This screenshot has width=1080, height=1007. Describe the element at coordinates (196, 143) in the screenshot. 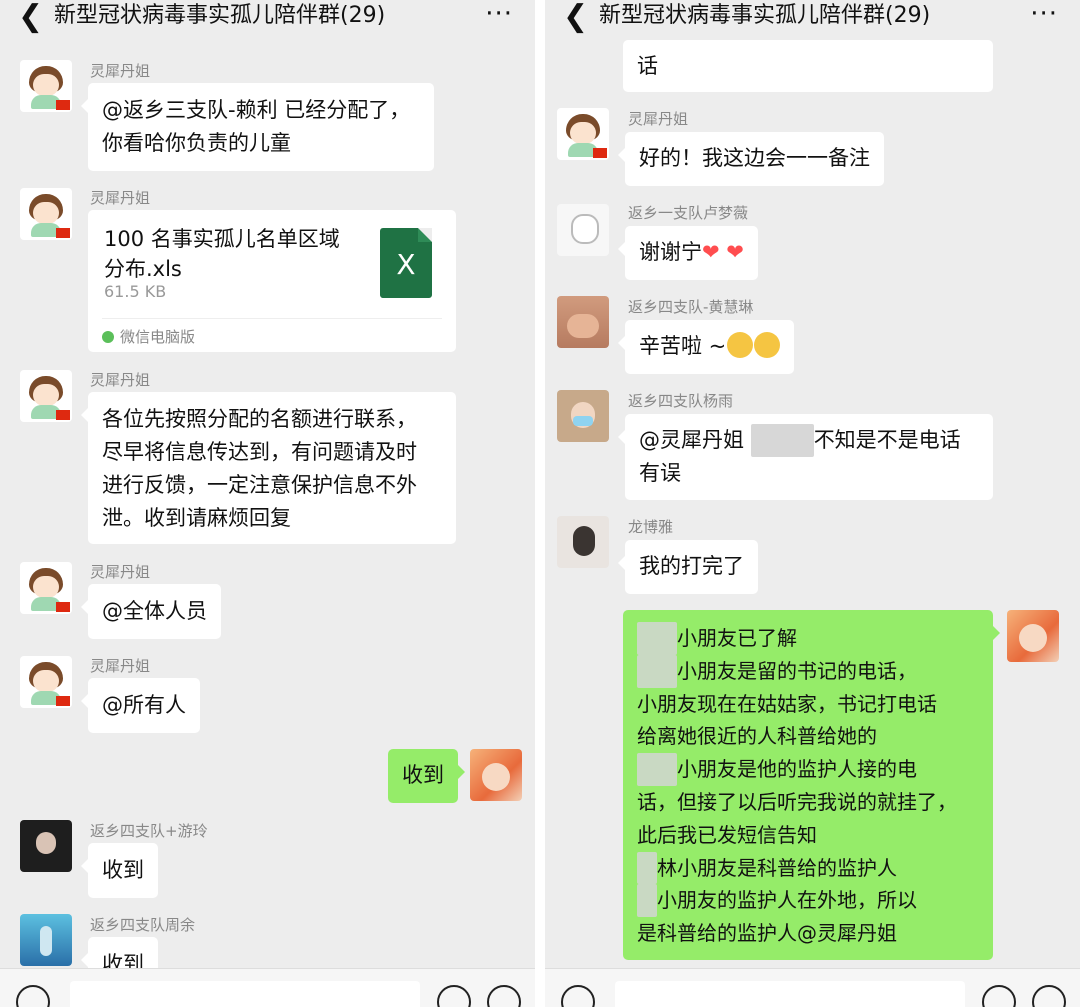

I see `message-text: 你看哈你负责的儿童` at that location.